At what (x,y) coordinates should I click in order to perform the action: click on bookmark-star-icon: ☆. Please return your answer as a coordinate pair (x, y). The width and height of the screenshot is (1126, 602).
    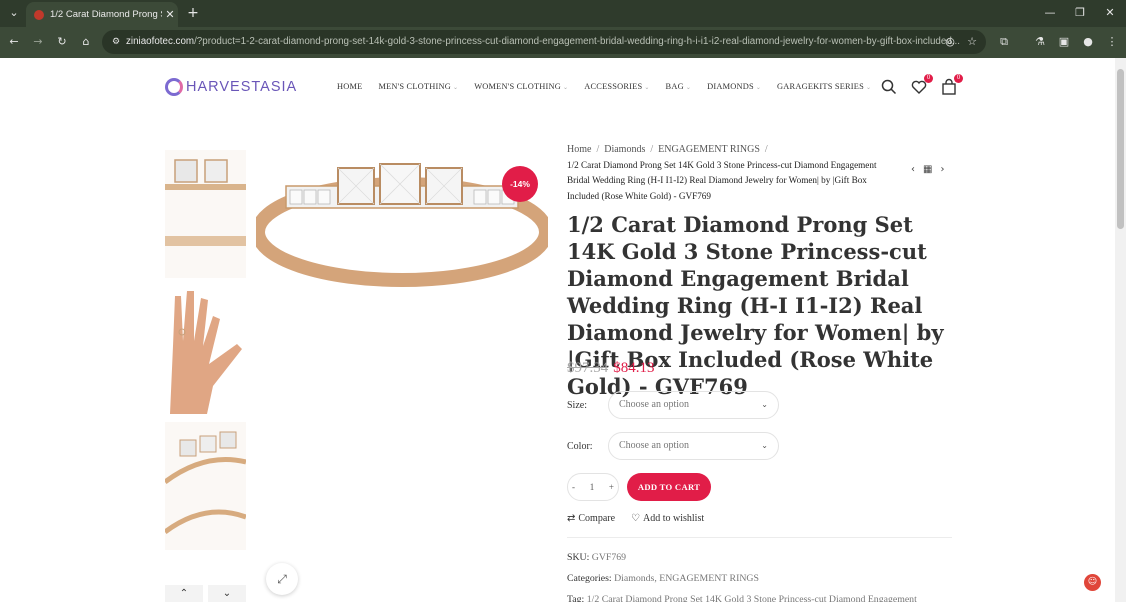
    Looking at the image, I should click on (972, 42).